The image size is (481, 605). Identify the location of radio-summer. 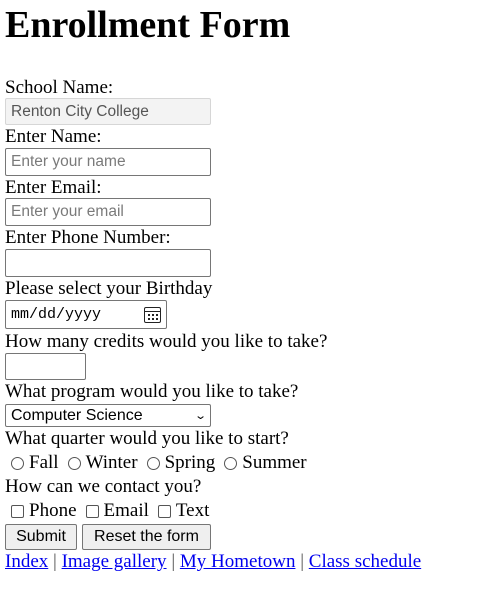
(231, 463).